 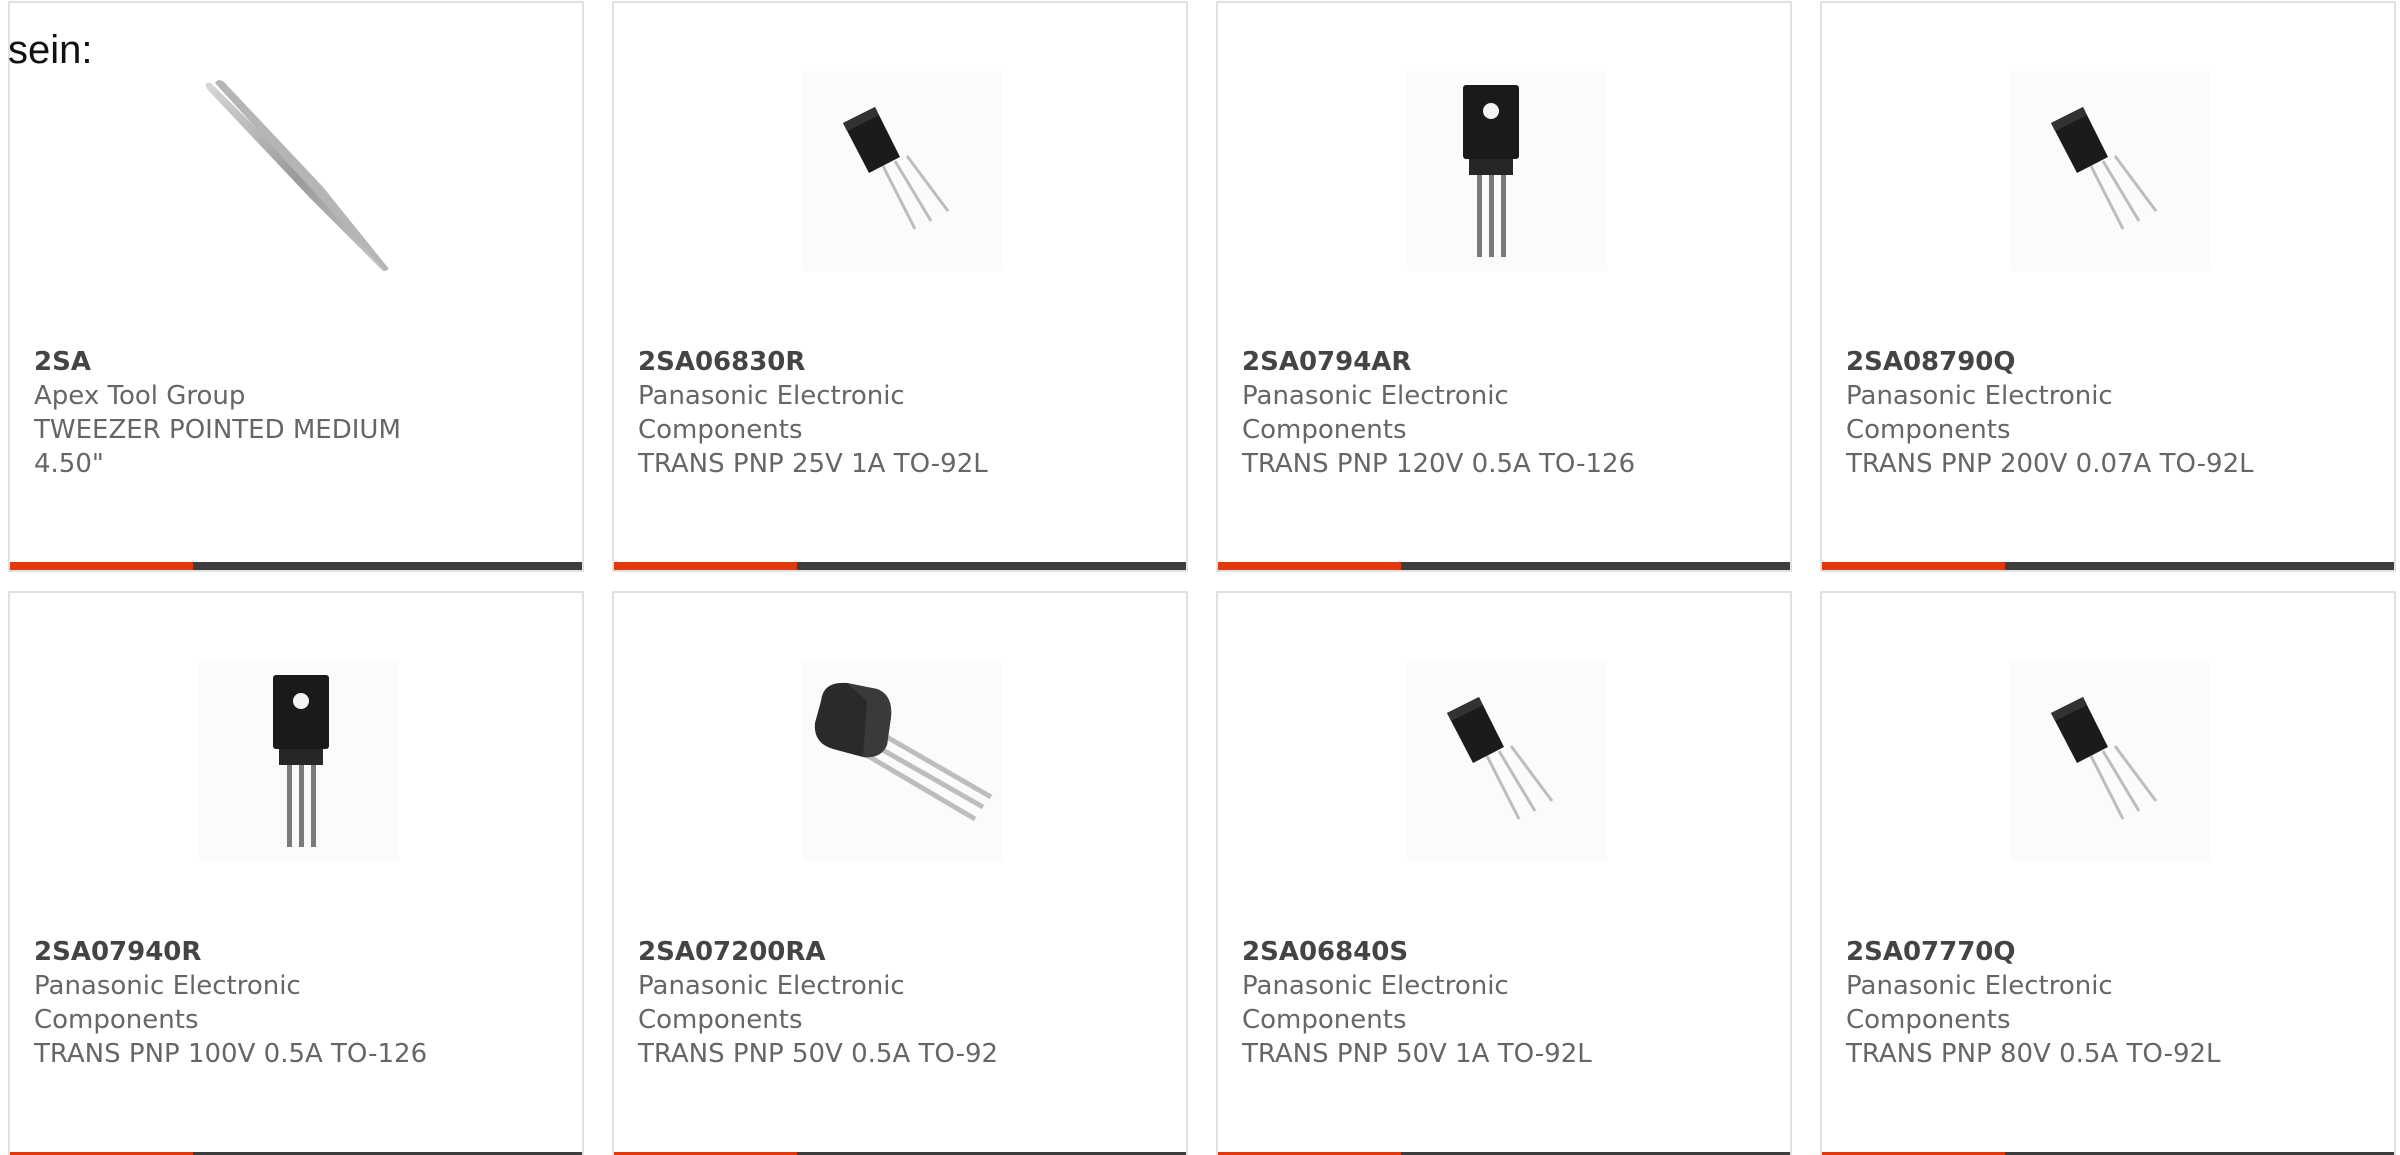 What do you see at coordinates (1452, 362) in the screenshot?
I see `part-number-link: 2SA0794AR` at bounding box center [1452, 362].